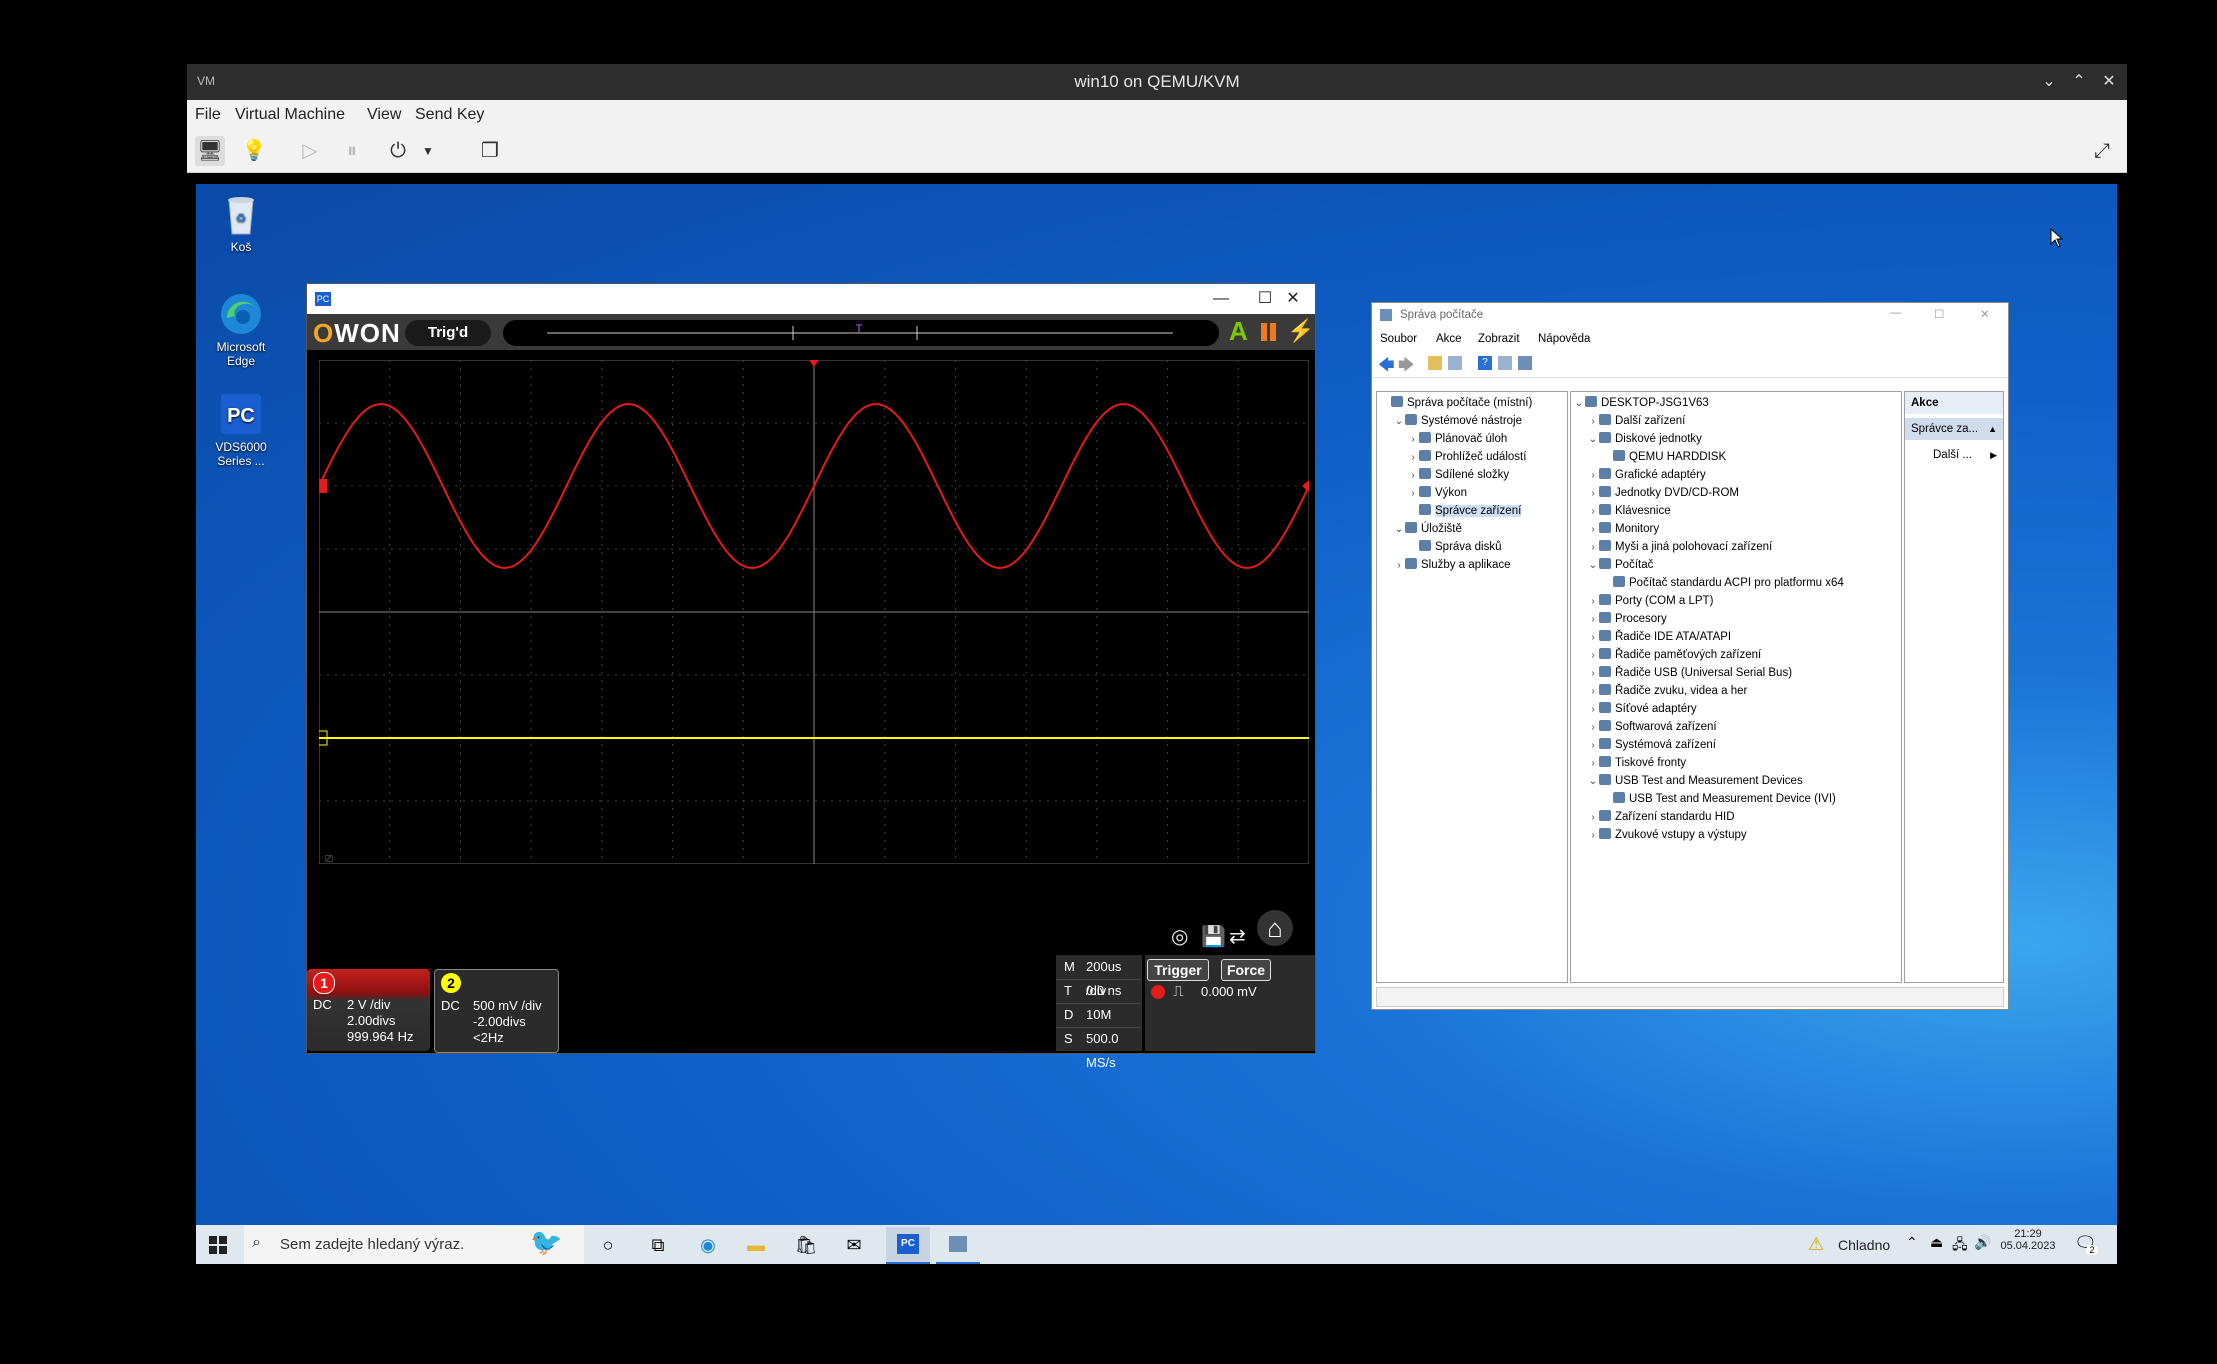 This screenshot has width=2217, height=1364. Describe the element at coordinates (428, 151) in the screenshot. I see `power-dropdown-icon: ▼` at that location.